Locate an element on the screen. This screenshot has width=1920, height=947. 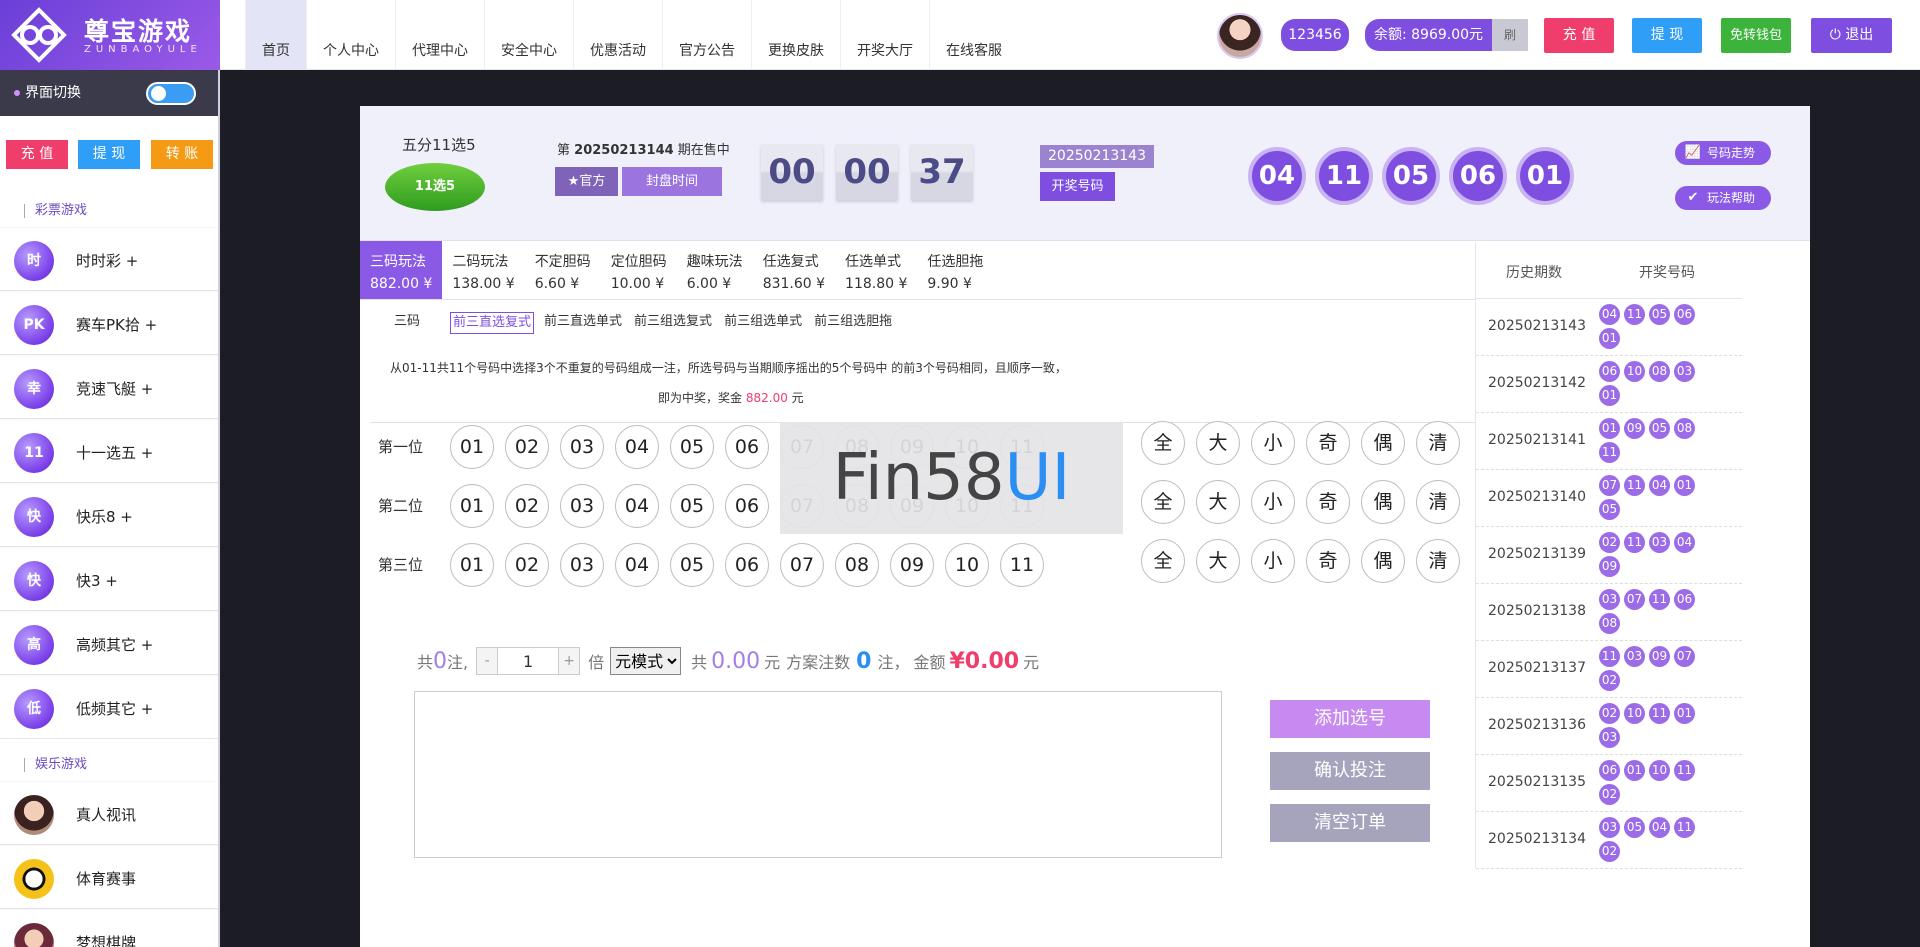
multiplier-stepper: - + is located at coordinates (528, 661).